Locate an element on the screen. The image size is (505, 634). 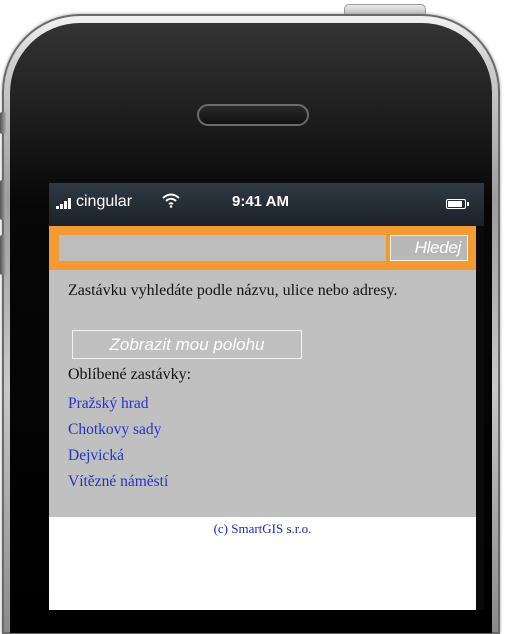
list-item: Pražský hrad is located at coordinates (118, 404).